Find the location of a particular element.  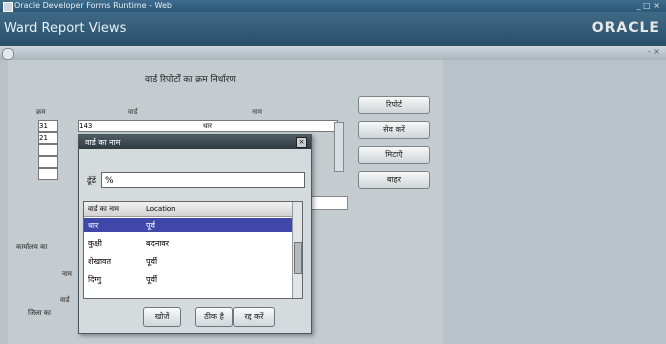

find-input: % is located at coordinates (203, 180).